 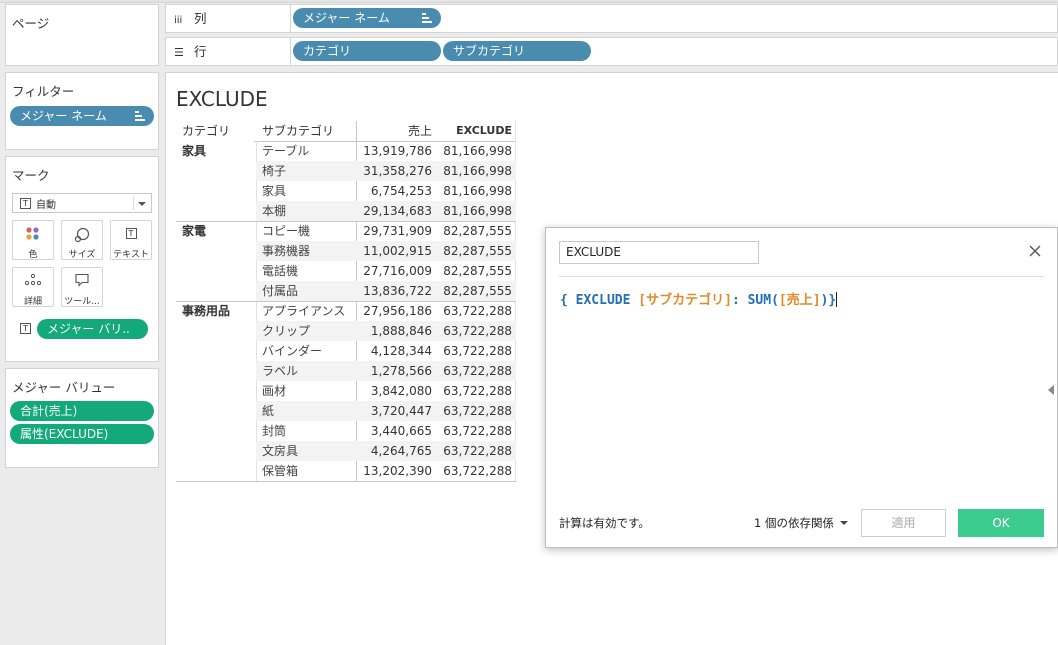 What do you see at coordinates (396, 191) in the screenshot?
I see `sales-cell: 6,754,253` at bounding box center [396, 191].